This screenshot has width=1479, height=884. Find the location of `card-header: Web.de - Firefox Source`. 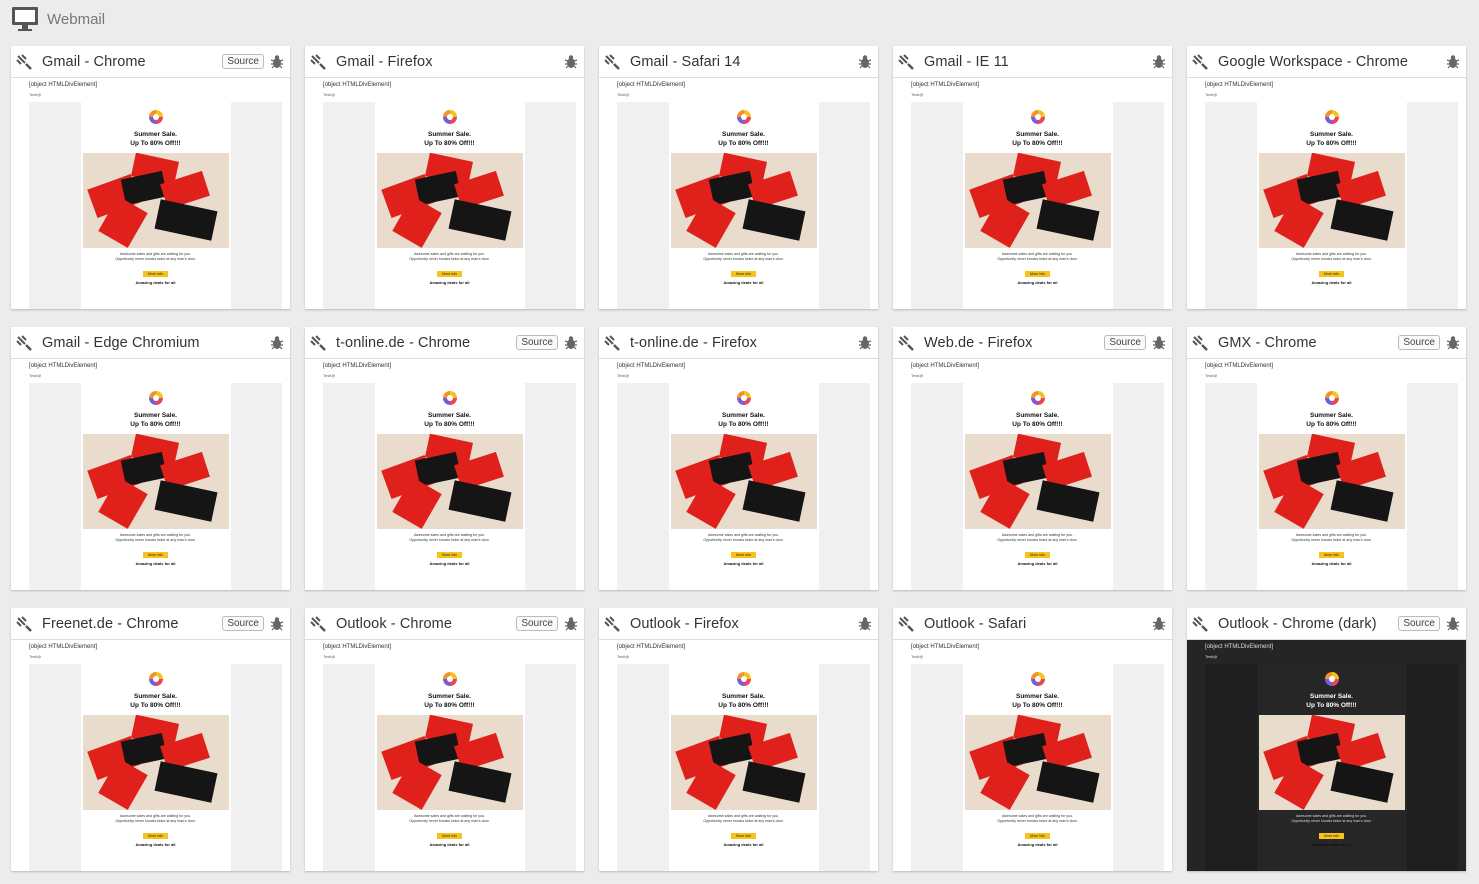

card-header: Web.de - Firefox Source is located at coordinates (1032, 343).